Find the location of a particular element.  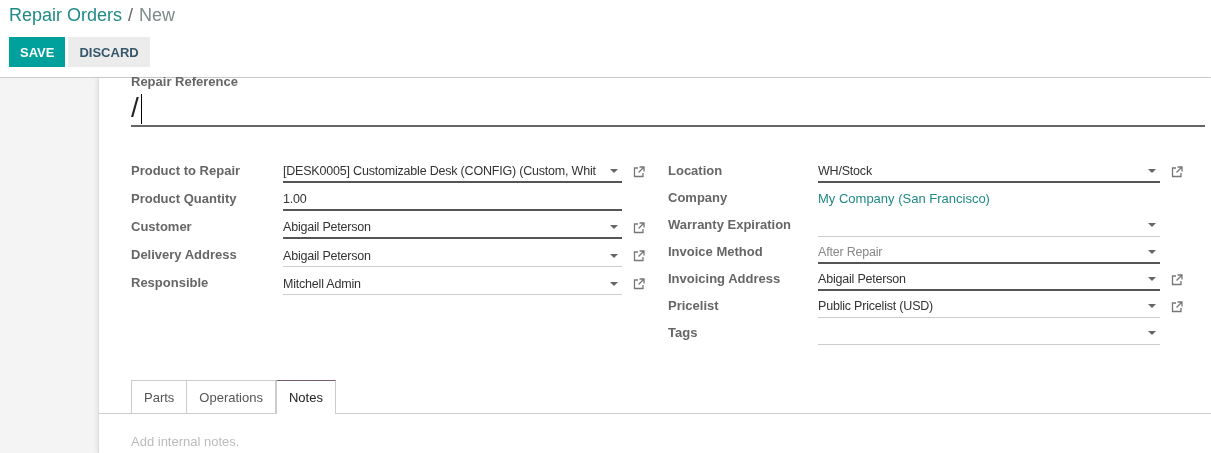

breadcrumb-link: Repair Orders is located at coordinates (66, 15).